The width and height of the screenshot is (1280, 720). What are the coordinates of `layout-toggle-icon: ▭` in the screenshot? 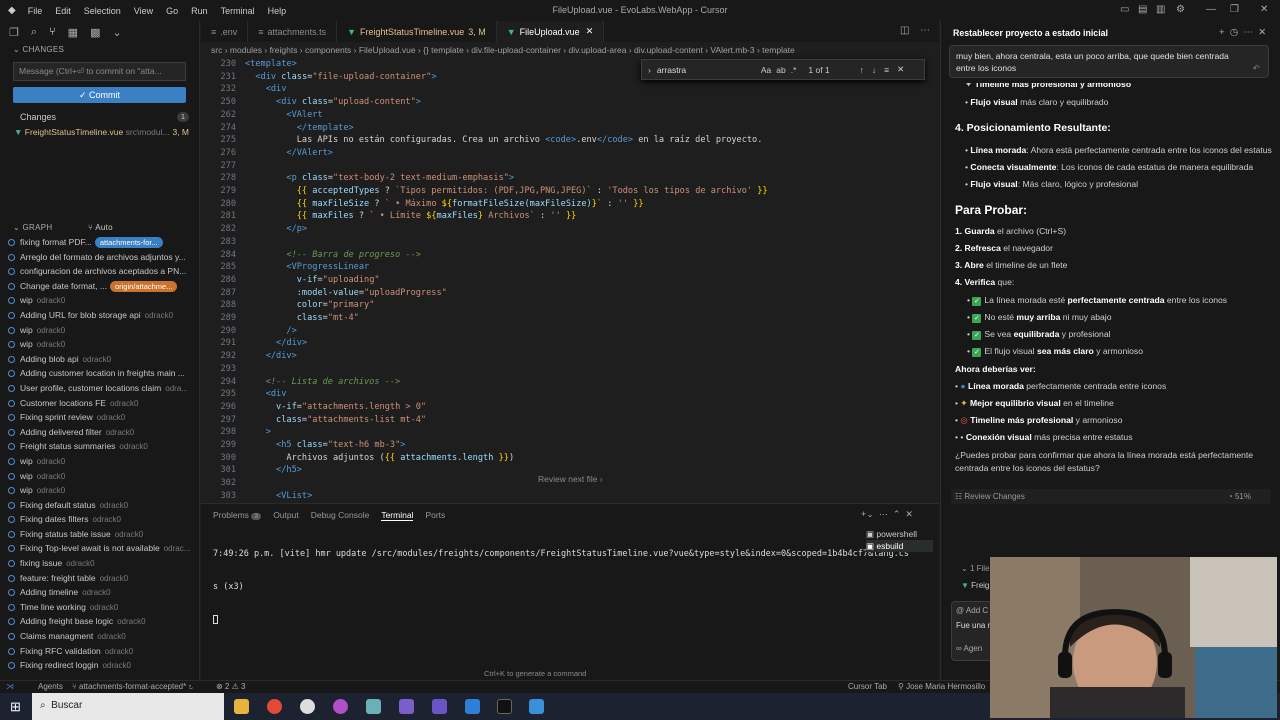 It's located at (1124, 9).